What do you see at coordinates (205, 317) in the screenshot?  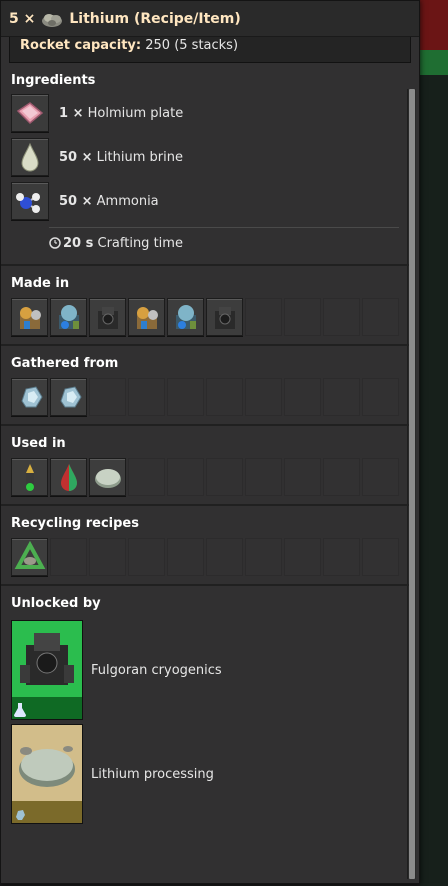 I see `made-in-slots` at bounding box center [205, 317].